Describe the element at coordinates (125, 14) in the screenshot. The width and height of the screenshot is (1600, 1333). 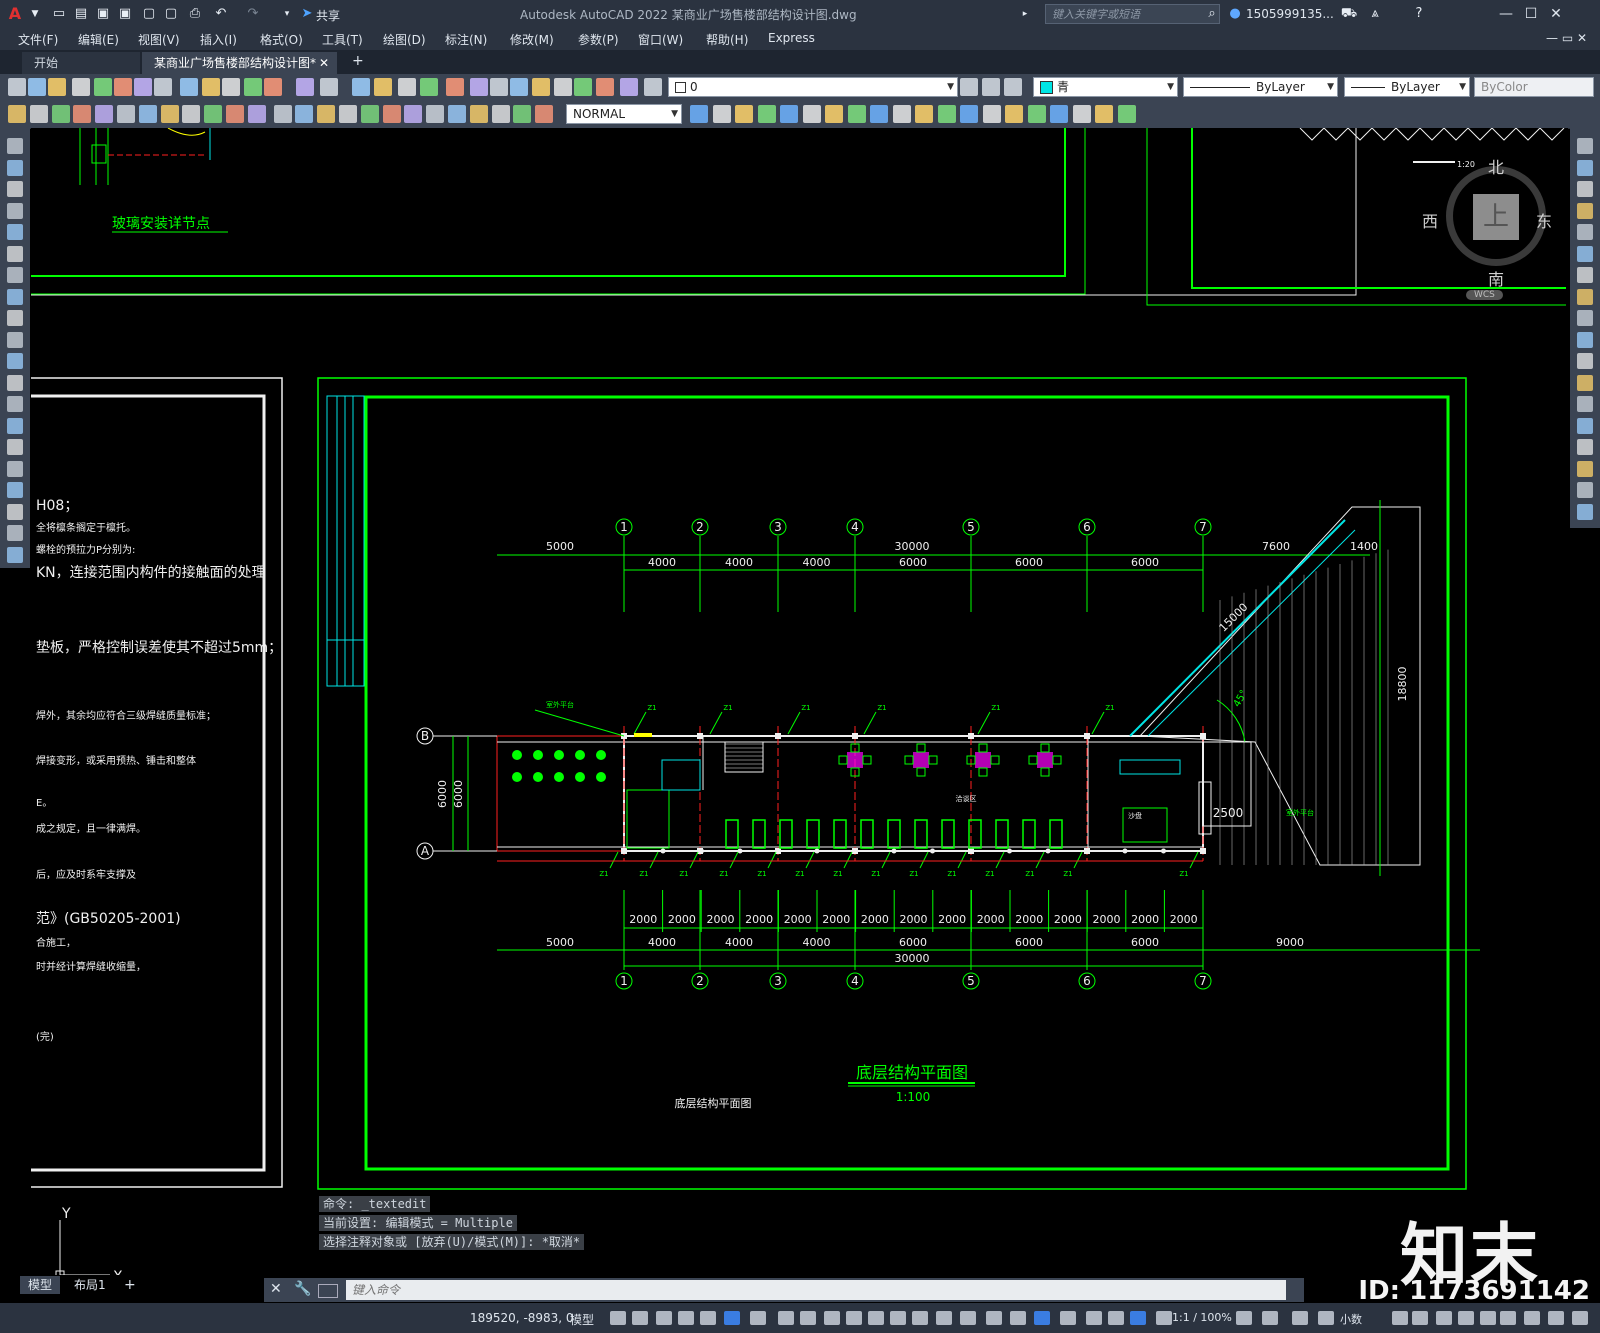
I see `save-as-icon: ▣` at that location.